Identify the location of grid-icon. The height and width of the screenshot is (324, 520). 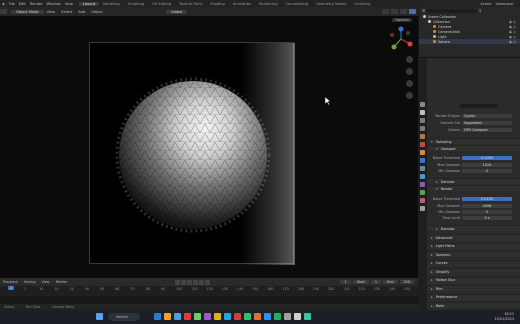
(409, 95).